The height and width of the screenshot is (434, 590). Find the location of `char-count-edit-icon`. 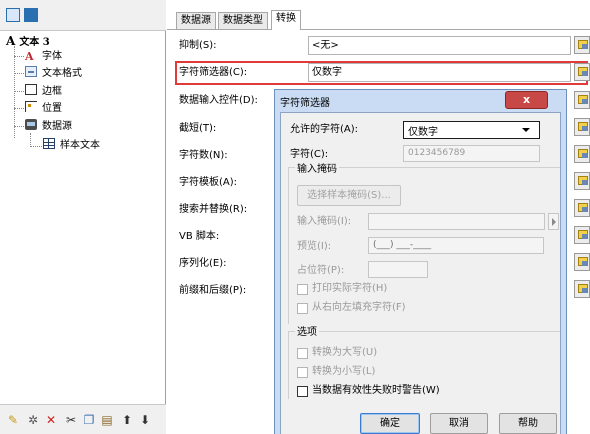

char-count-edit-icon is located at coordinates (582, 154).